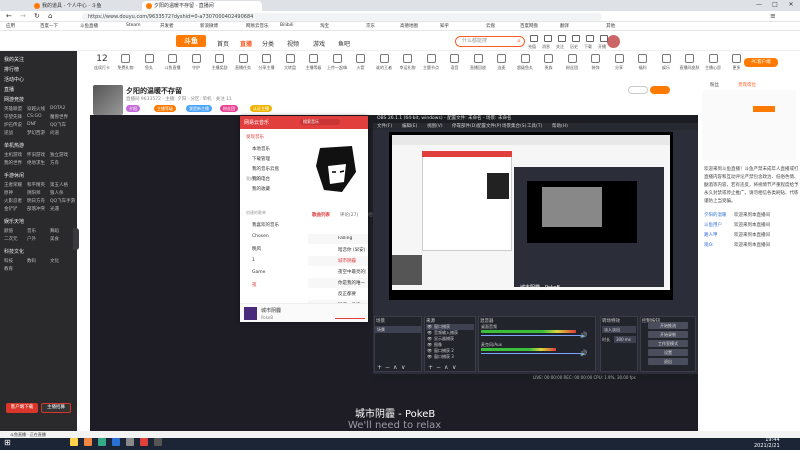  What do you see at coordinates (10, 26) in the screenshot?
I see `bookmark-item: 应用` at bounding box center [10, 26].